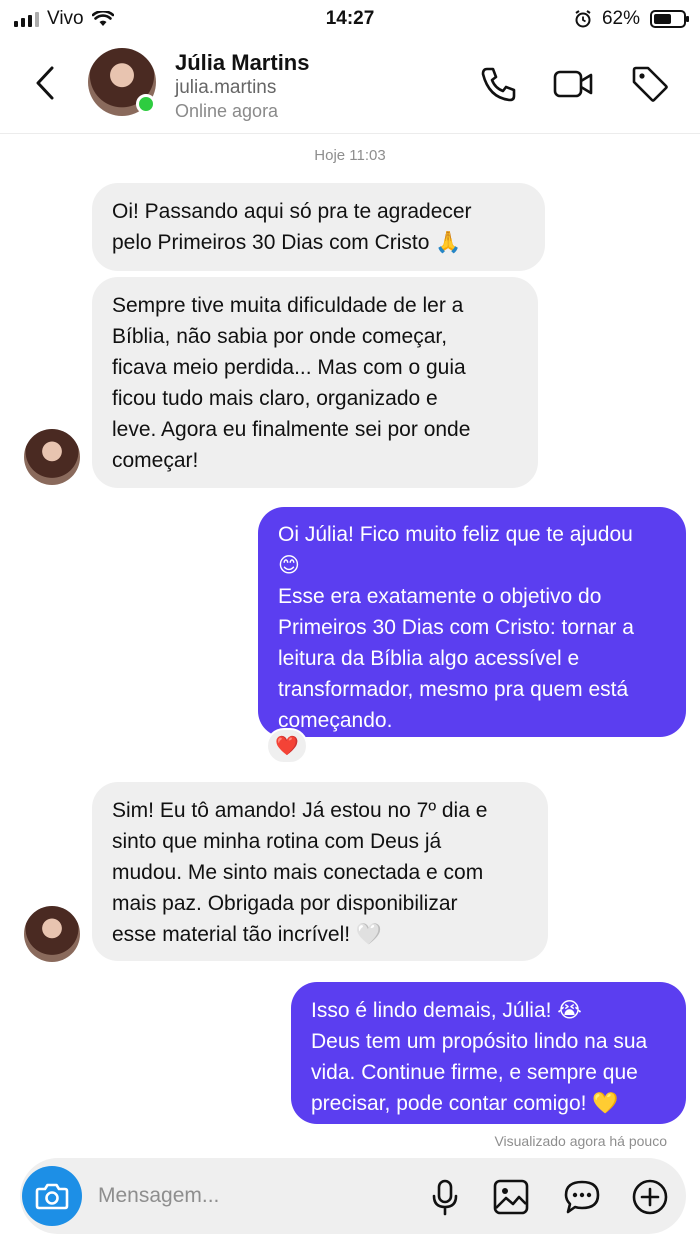 Image resolution: width=700 pixels, height=1243 pixels. Describe the element at coordinates (620, 18) in the screenshot. I see `battery-percent: 62%` at that location.